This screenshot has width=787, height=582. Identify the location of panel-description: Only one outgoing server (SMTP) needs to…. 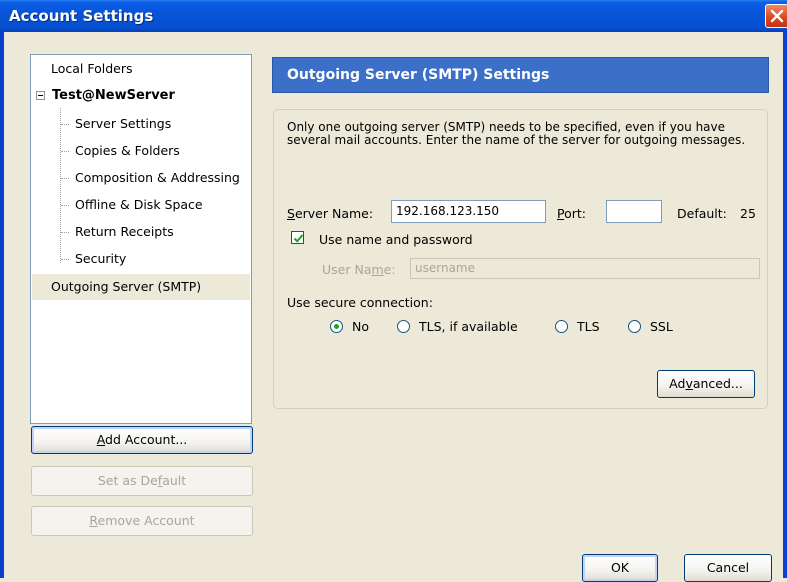
(516, 133).